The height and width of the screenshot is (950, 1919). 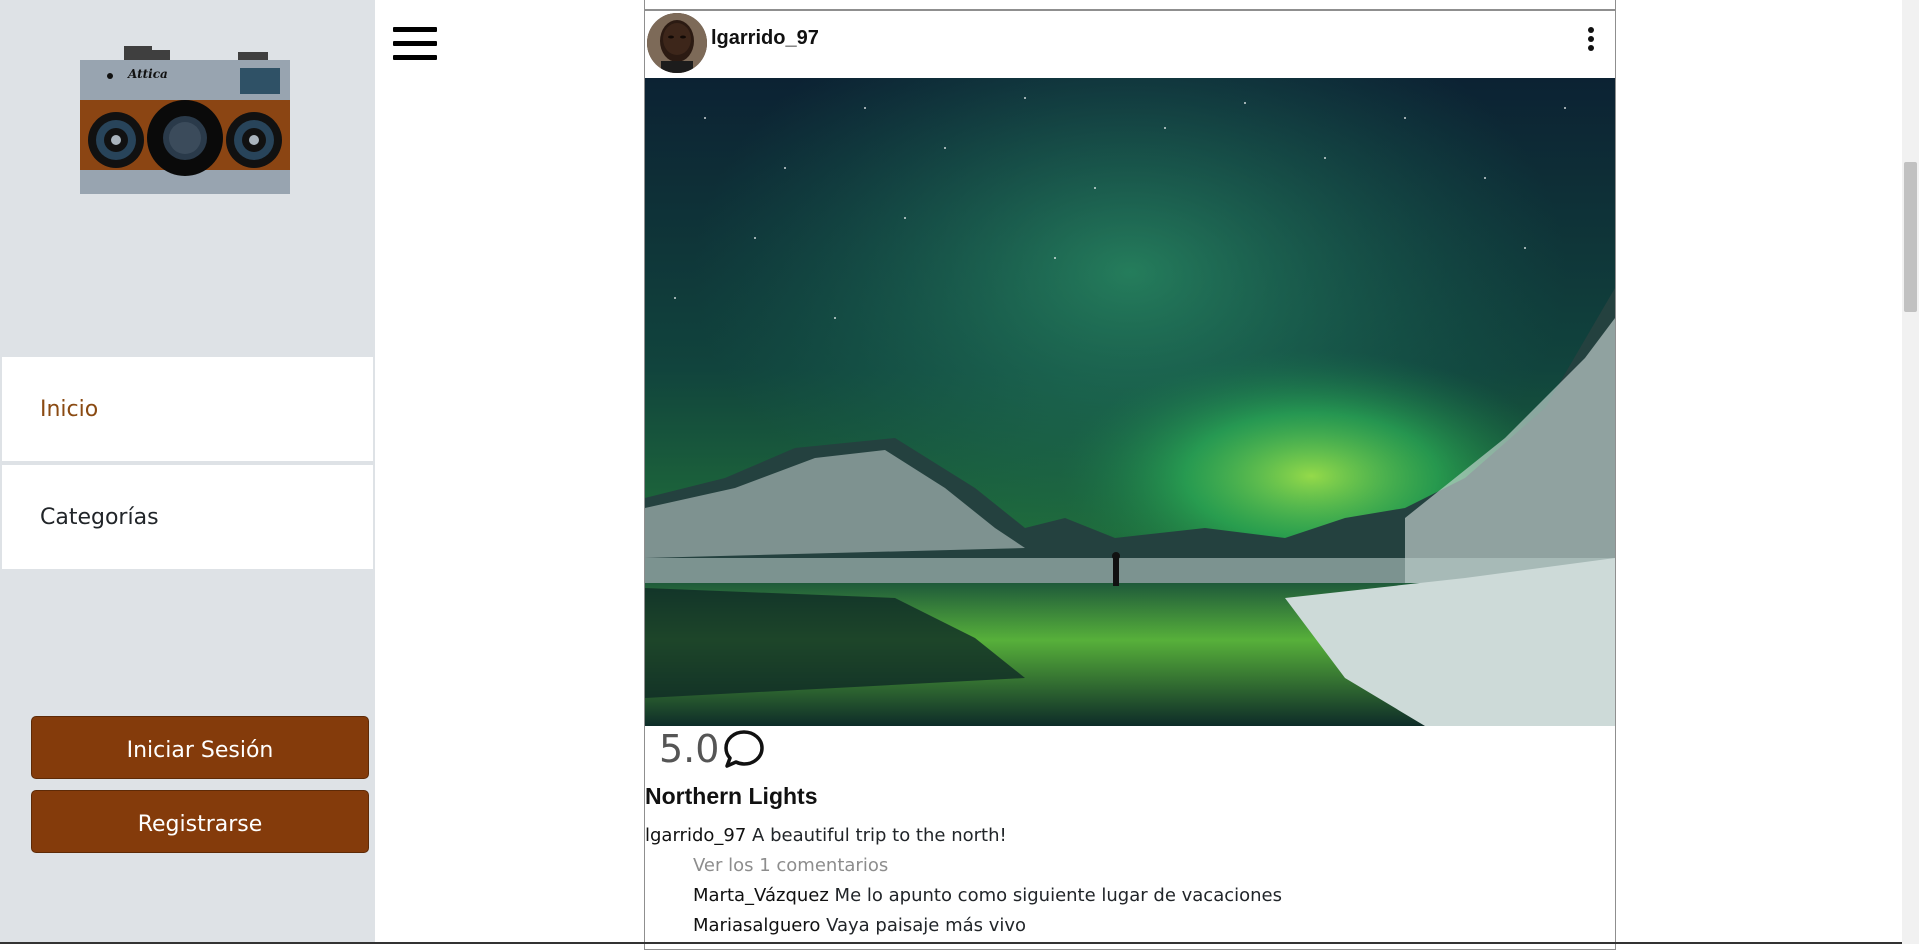 What do you see at coordinates (1130, 44) in the screenshot?
I see `post-header: lgarrido_97` at bounding box center [1130, 44].